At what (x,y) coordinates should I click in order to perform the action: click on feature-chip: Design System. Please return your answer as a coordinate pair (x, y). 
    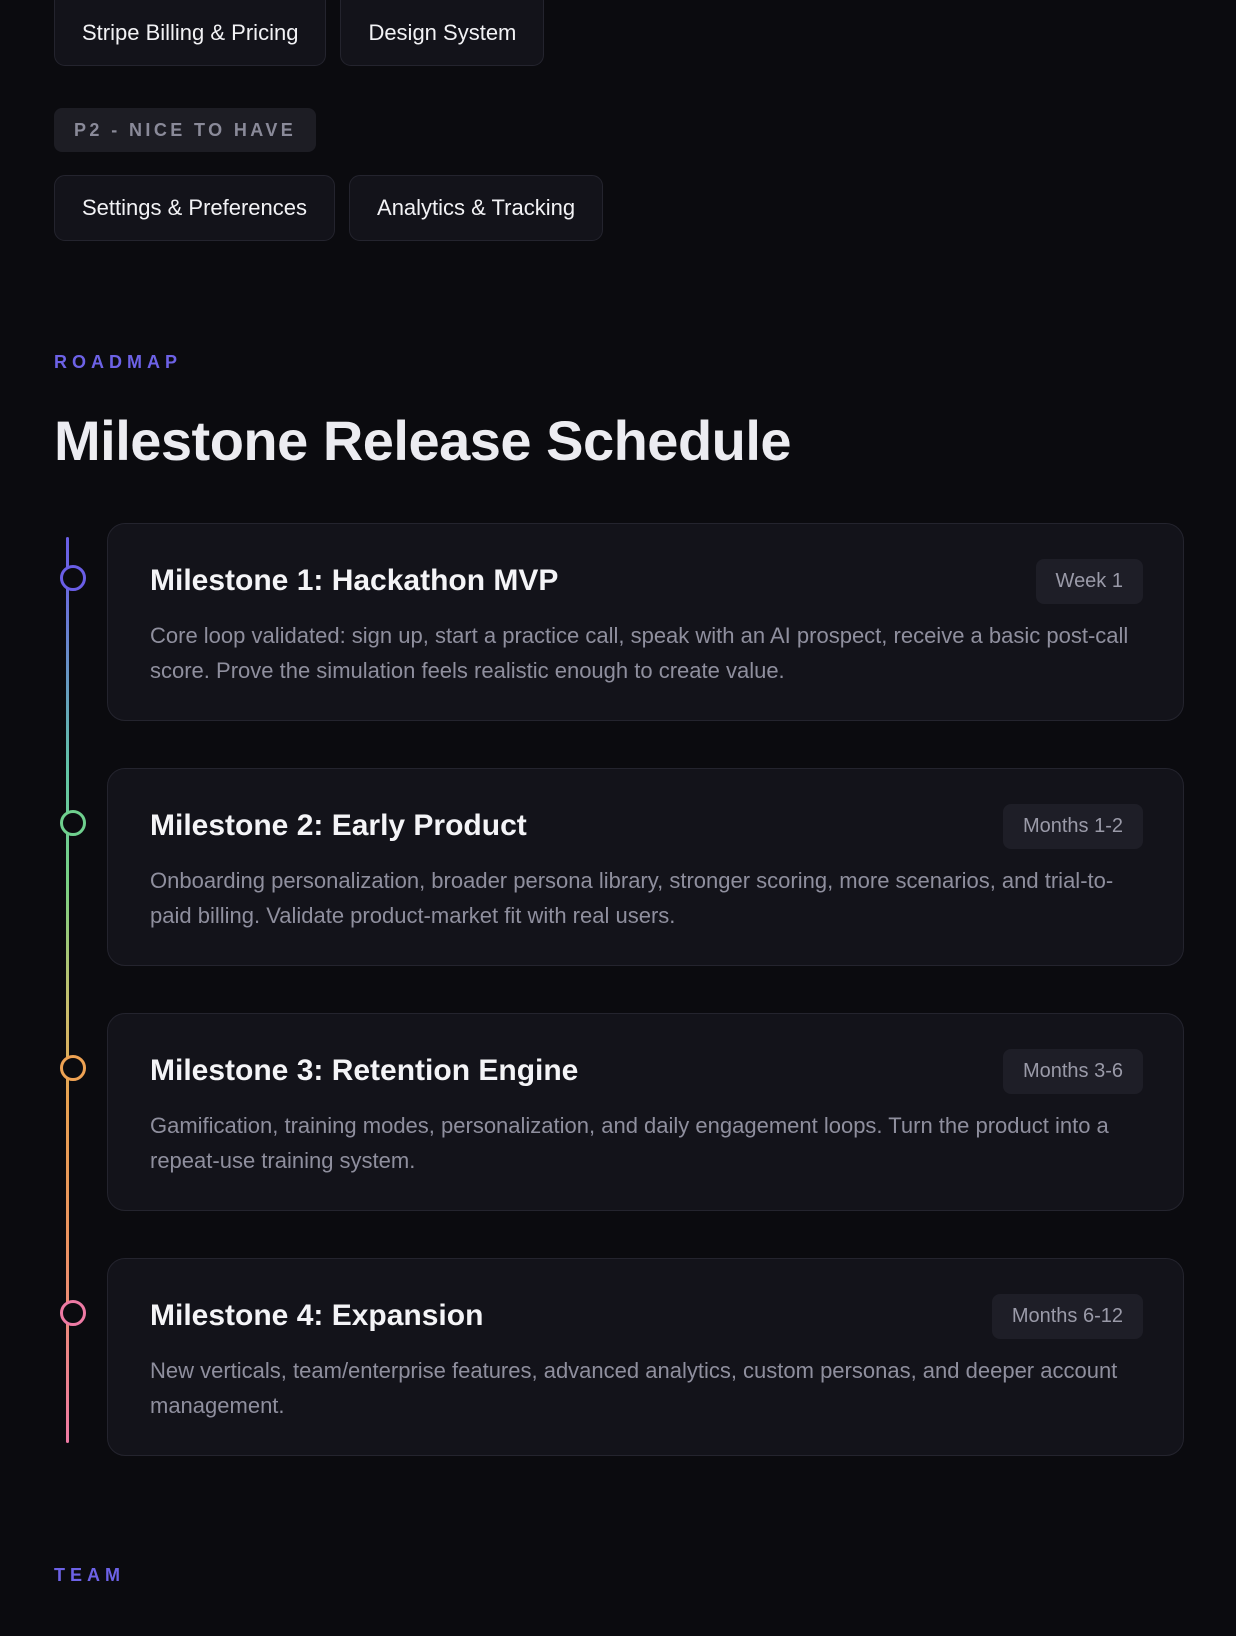
    Looking at the image, I should click on (442, 33).